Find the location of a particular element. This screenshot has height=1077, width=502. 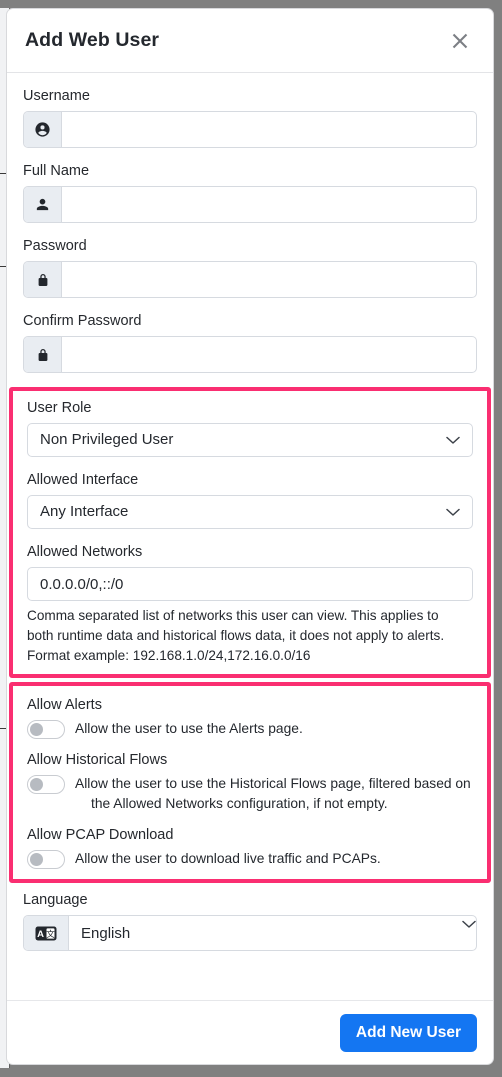

full-name-input-group is located at coordinates (250, 204).